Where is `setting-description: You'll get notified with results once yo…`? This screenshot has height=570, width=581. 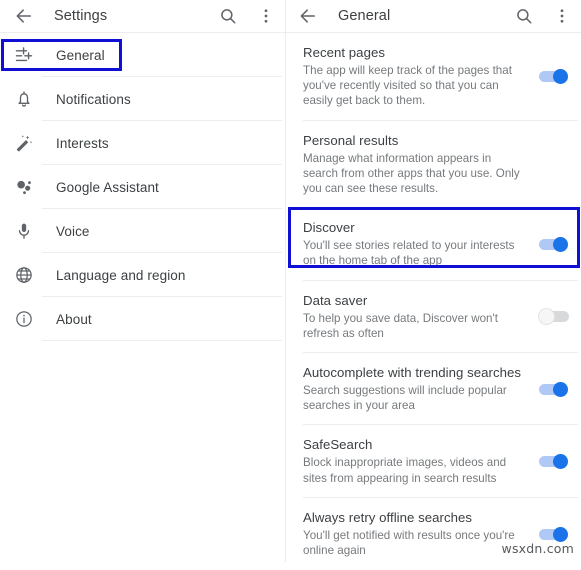 setting-description: You'll get notified with results once yo… is located at coordinates (409, 543).